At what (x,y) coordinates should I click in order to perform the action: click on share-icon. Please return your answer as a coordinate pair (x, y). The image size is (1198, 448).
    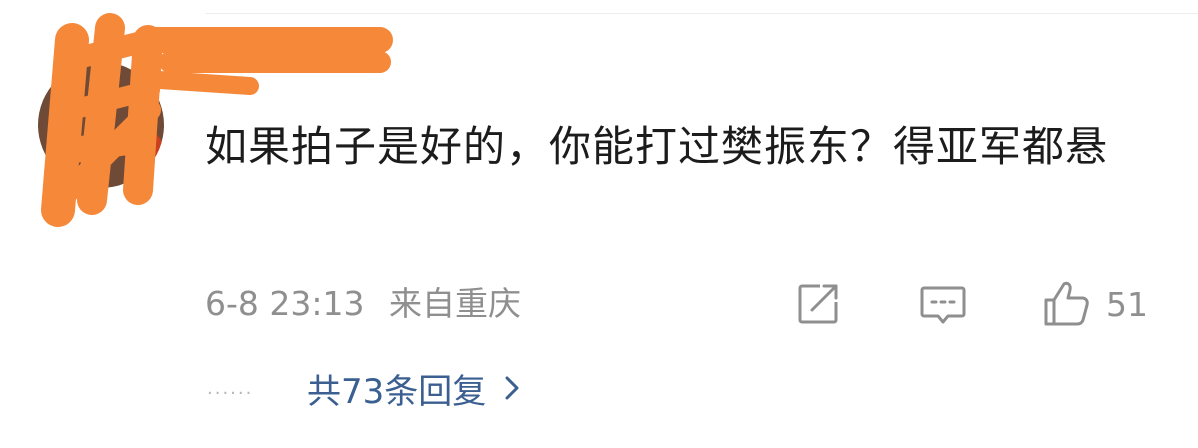
    Looking at the image, I should click on (818, 304).